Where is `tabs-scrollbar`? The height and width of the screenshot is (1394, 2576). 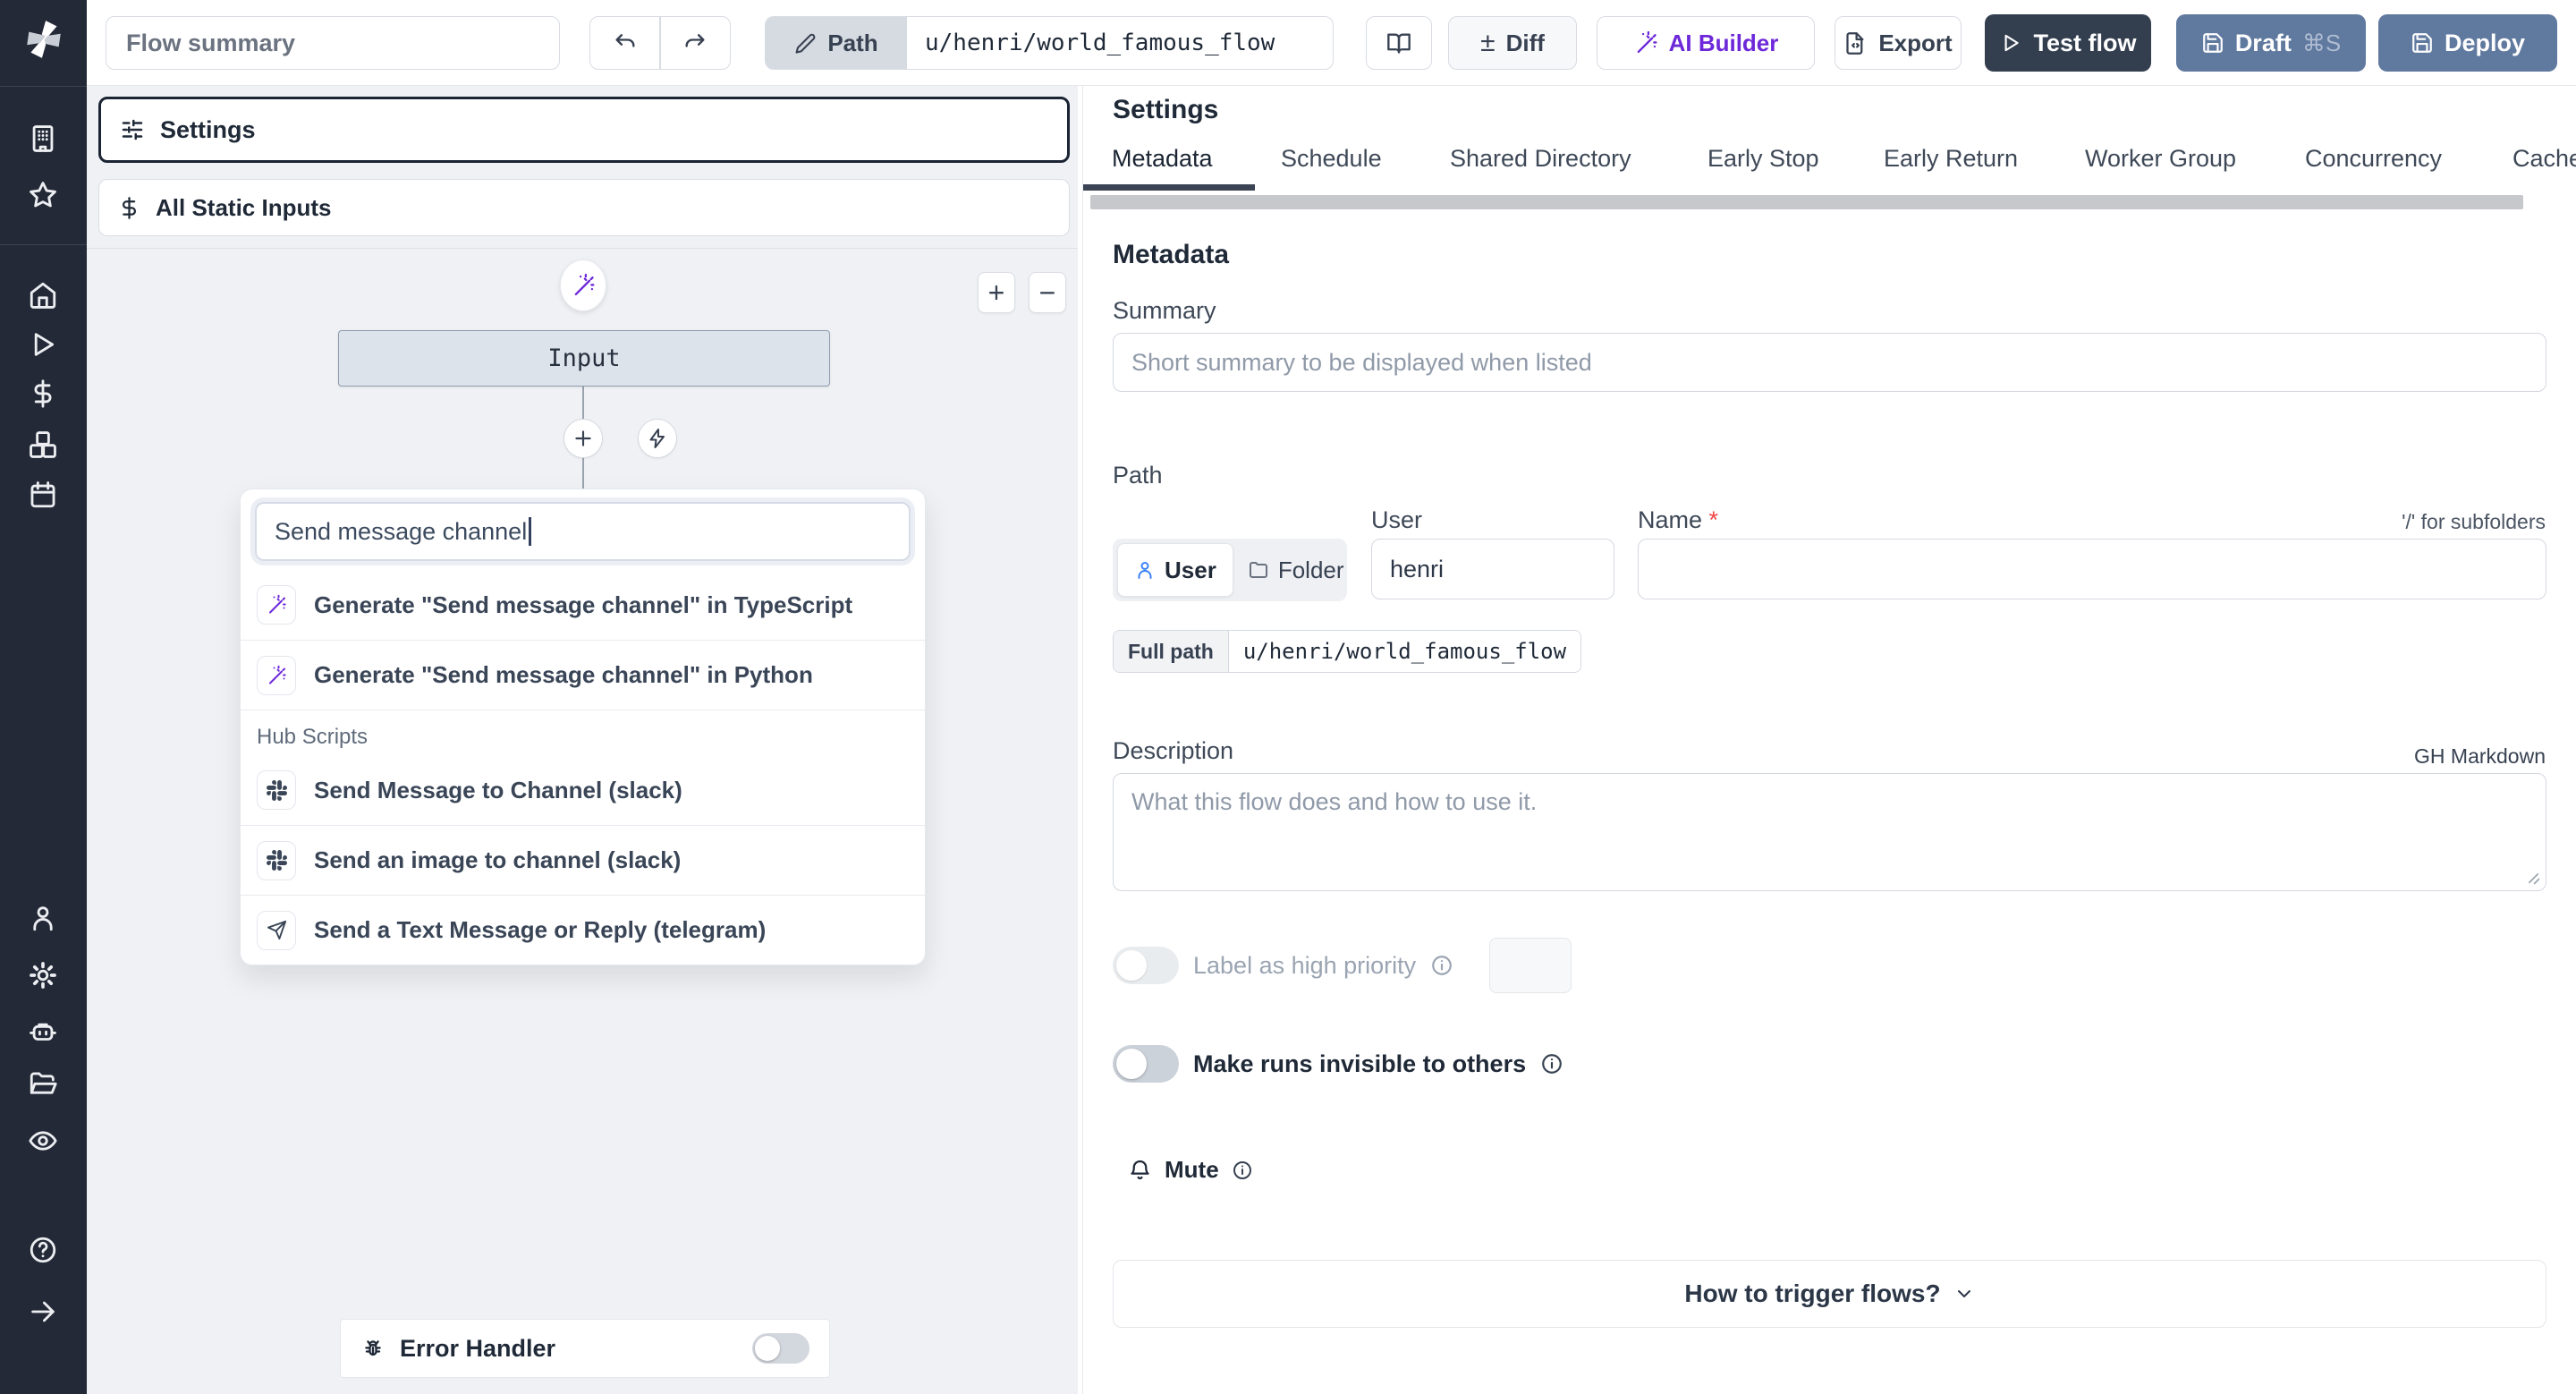 tabs-scrollbar is located at coordinates (1806, 202).